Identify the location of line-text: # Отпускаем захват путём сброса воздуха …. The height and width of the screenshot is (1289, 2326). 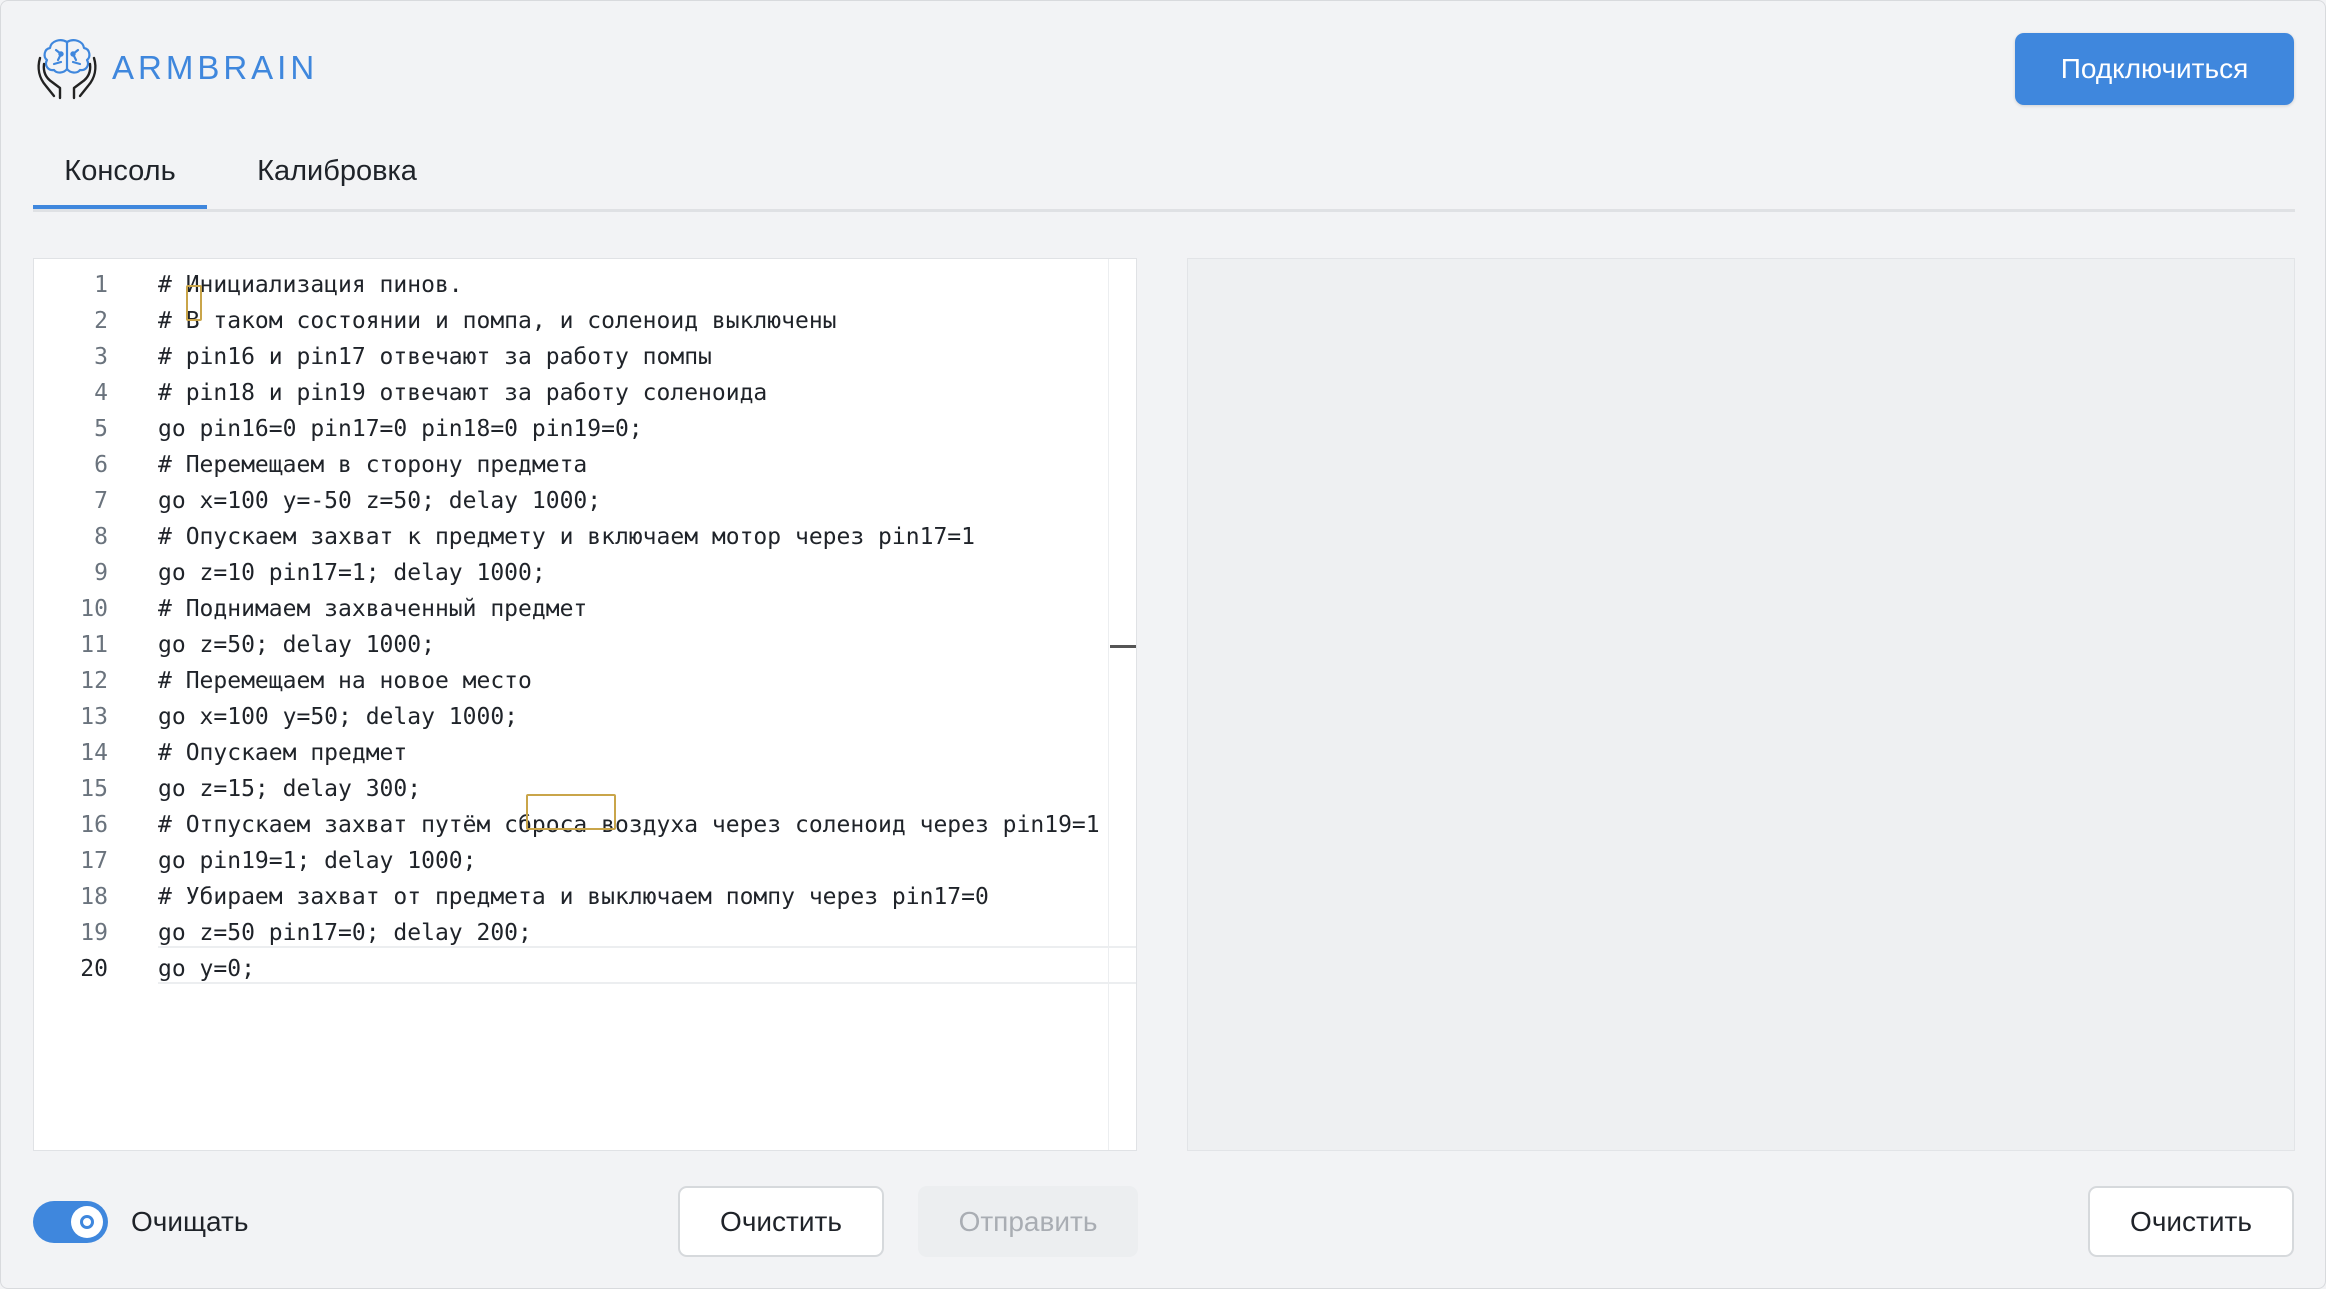
(629, 825).